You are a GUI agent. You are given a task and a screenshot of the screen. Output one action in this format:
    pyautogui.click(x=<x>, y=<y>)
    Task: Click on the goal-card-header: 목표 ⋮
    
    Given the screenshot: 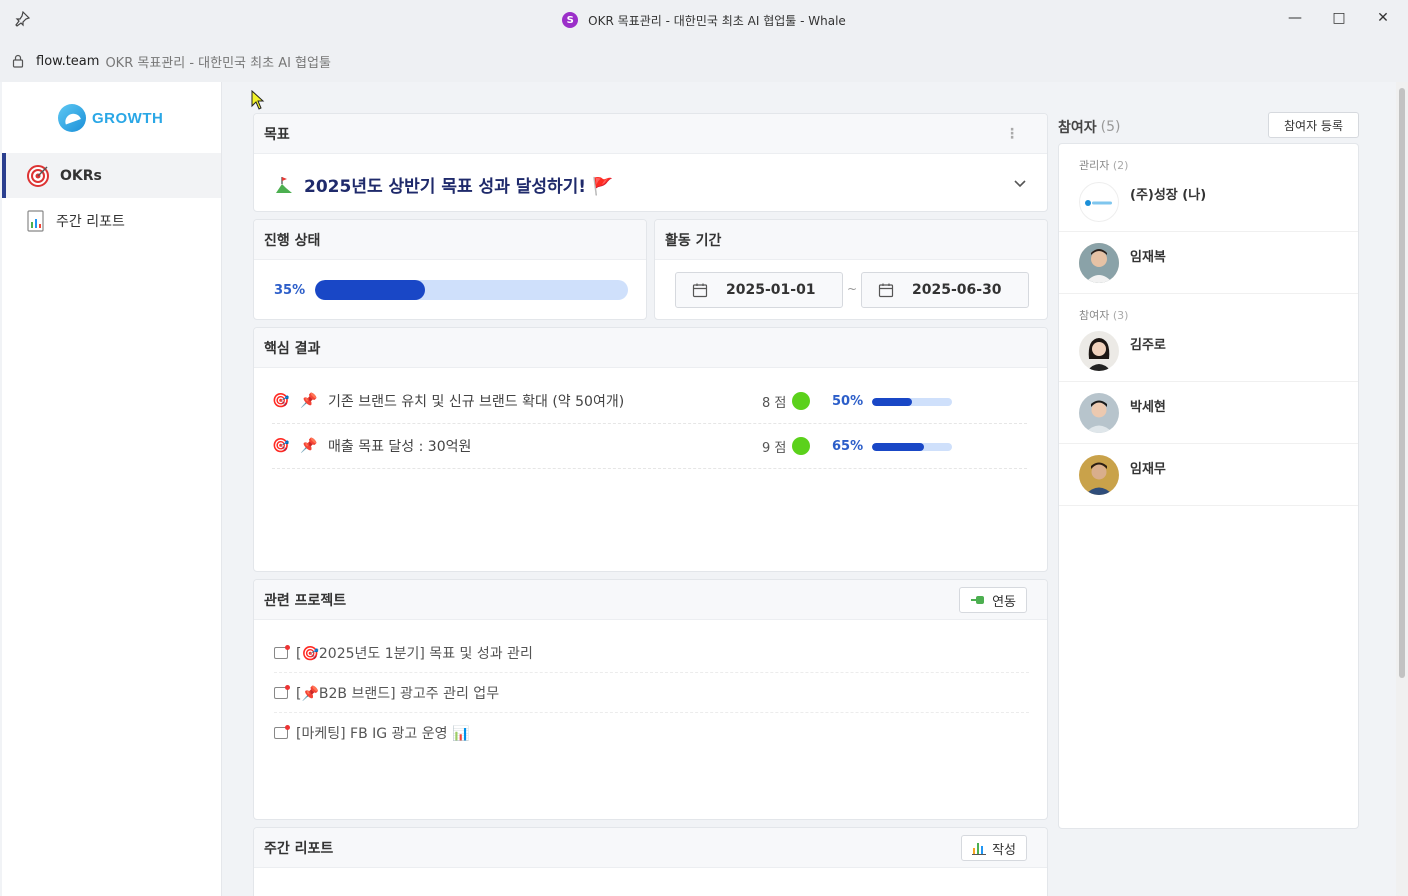 What is the action you would take?
    pyautogui.click(x=650, y=134)
    